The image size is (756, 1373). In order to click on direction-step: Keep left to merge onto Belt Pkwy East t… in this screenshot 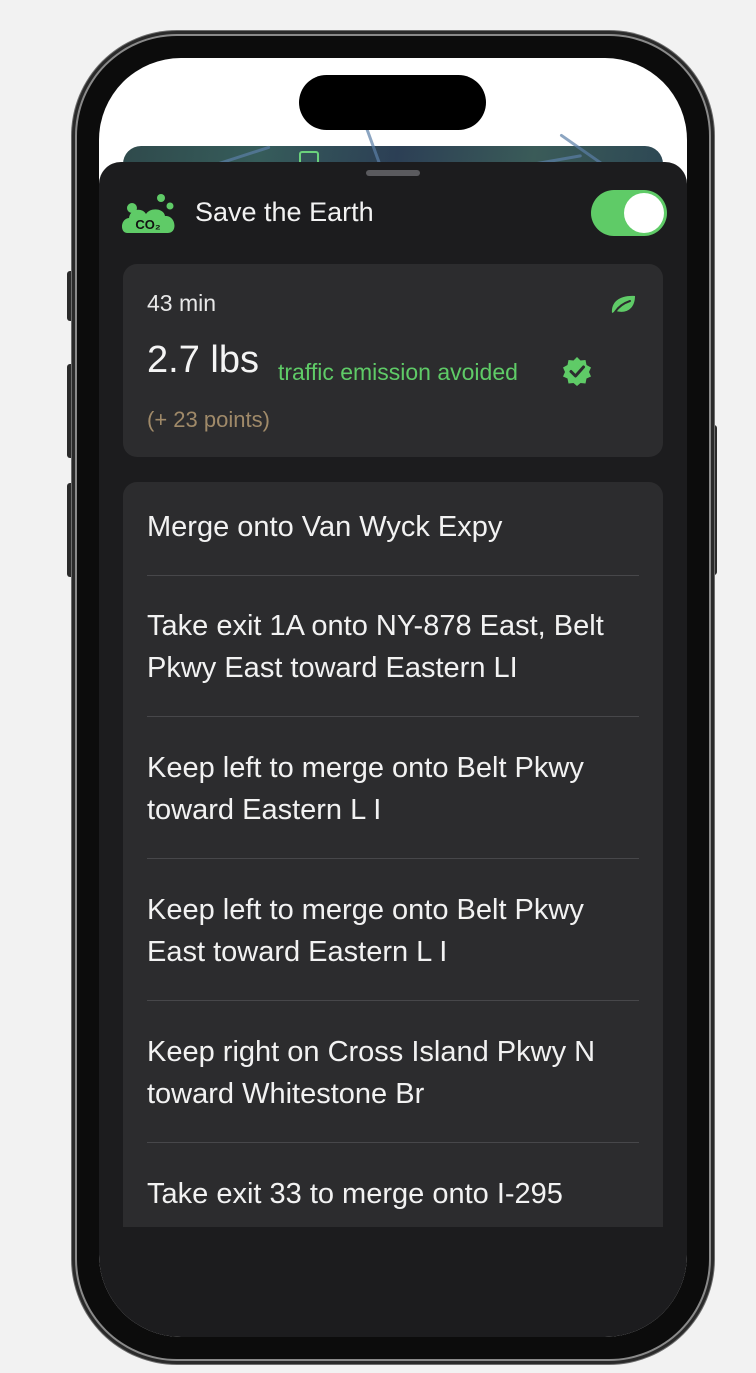, I will do `click(393, 931)`.